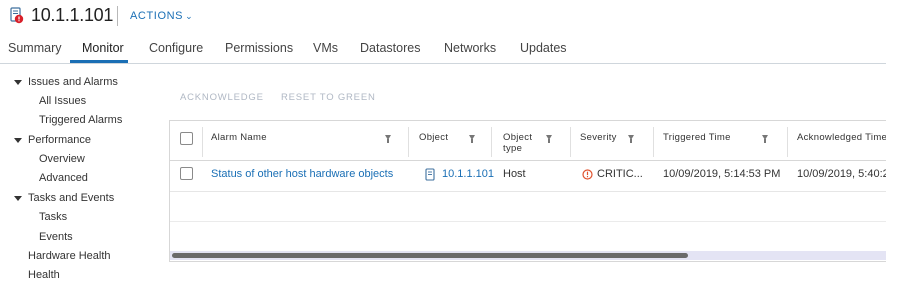 The image size is (903, 291). Describe the element at coordinates (528, 221) in the screenshot. I see `row-divider` at that location.